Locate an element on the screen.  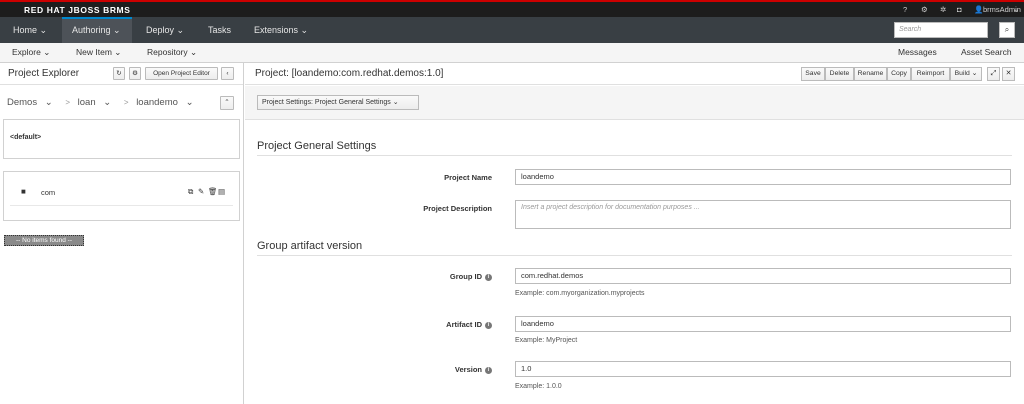
artifact-id-label: Artifact ID i is located at coordinates (392, 324).